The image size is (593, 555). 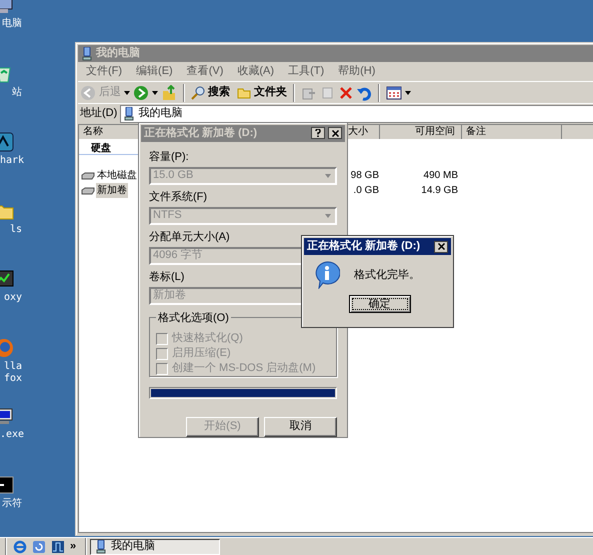 I want to click on field-label: 文件系统(F), so click(x=178, y=197).